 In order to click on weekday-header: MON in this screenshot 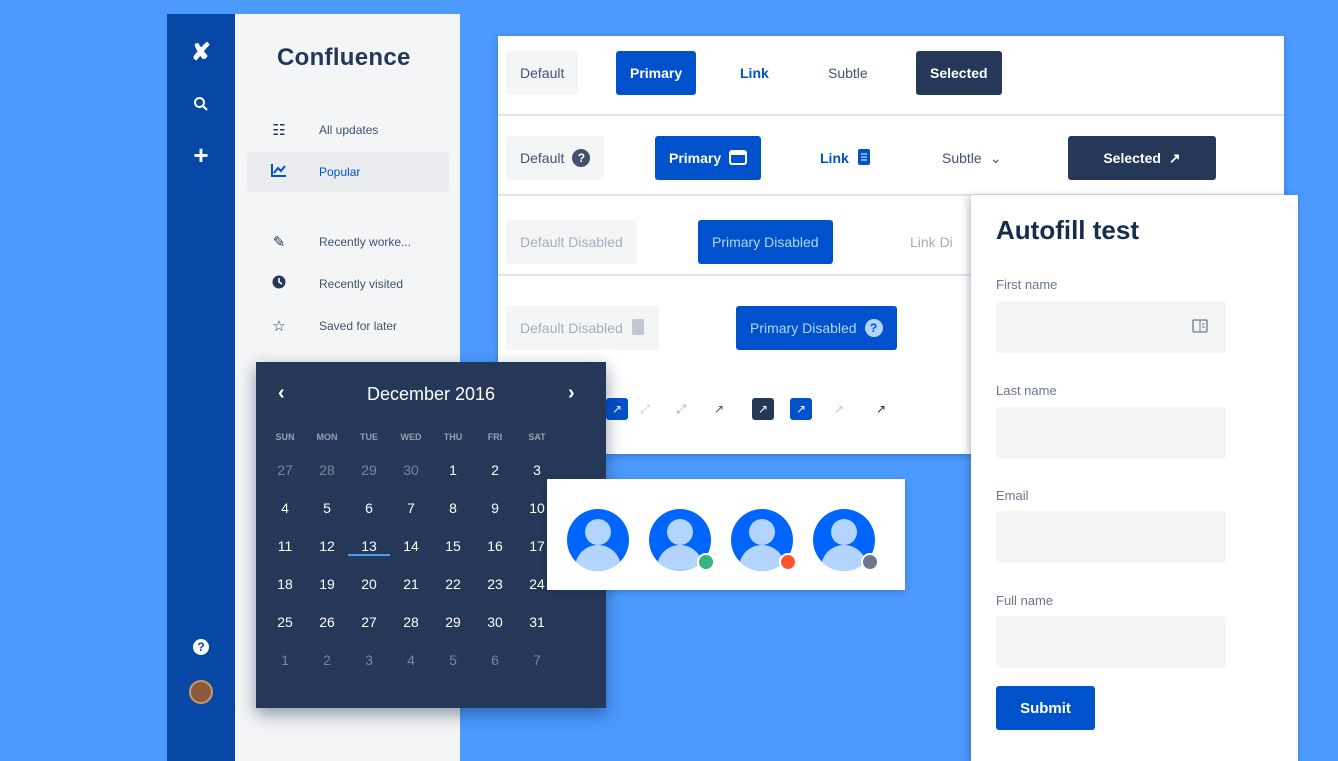, I will do `click(327, 437)`.